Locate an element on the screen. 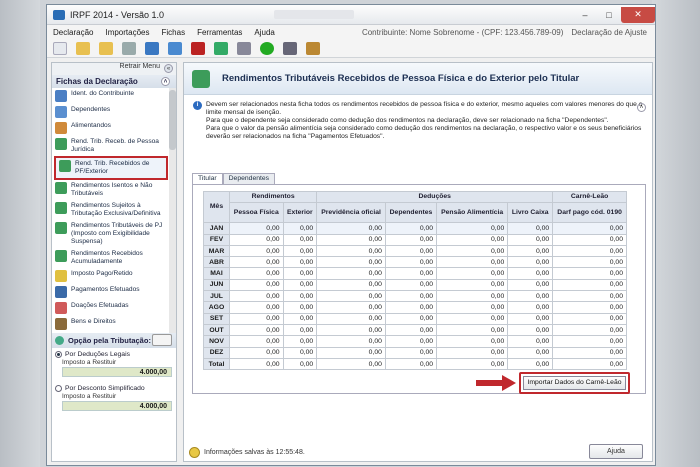 This screenshot has width=700, height=467. help-button: Ajuda is located at coordinates (616, 451).